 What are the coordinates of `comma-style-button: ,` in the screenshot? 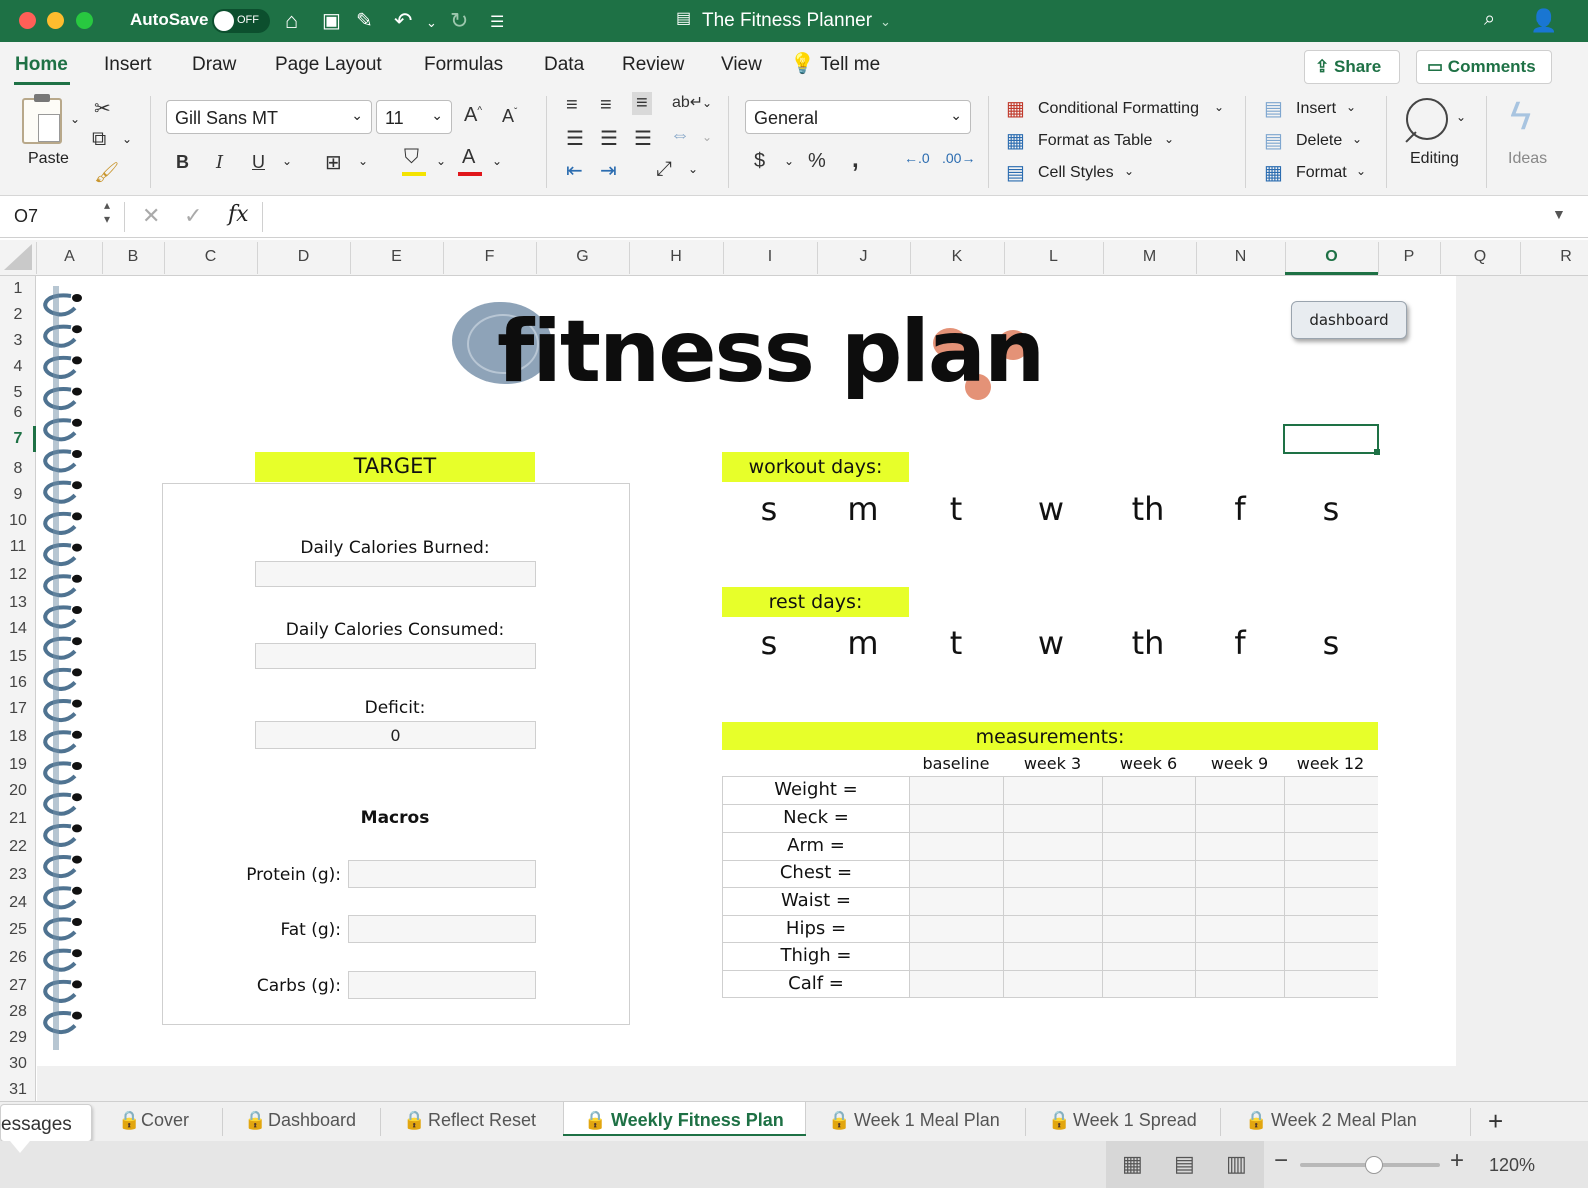 It's located at (855, 160).